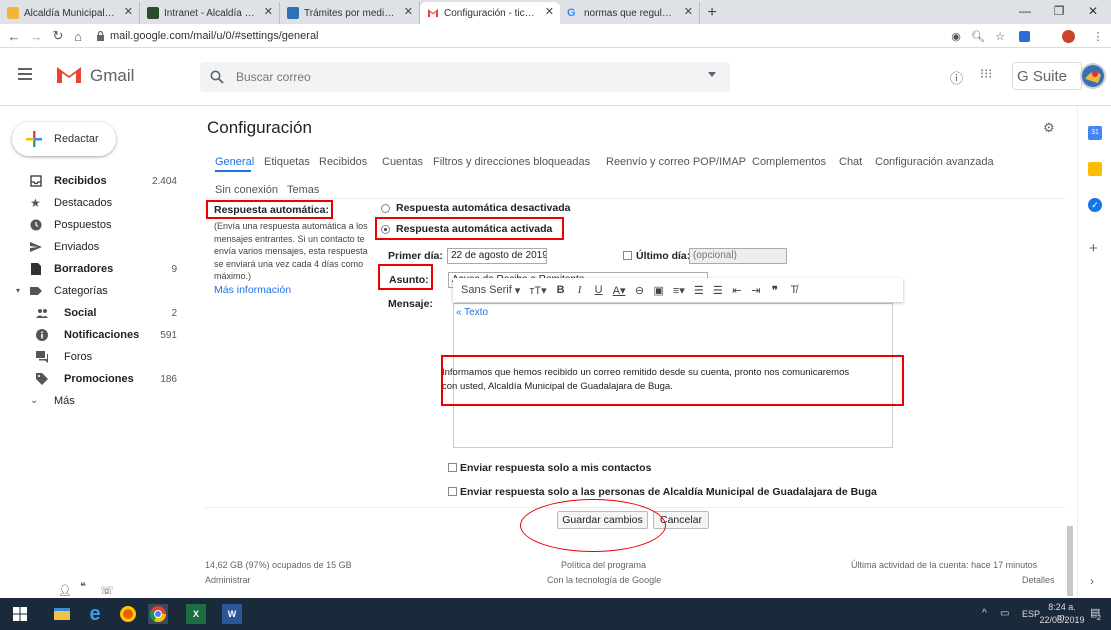  What do you see at coordinates (738, 256) in the screenshot?
I see `last-day-input: (opcional)` at bounding box center [738, 256].